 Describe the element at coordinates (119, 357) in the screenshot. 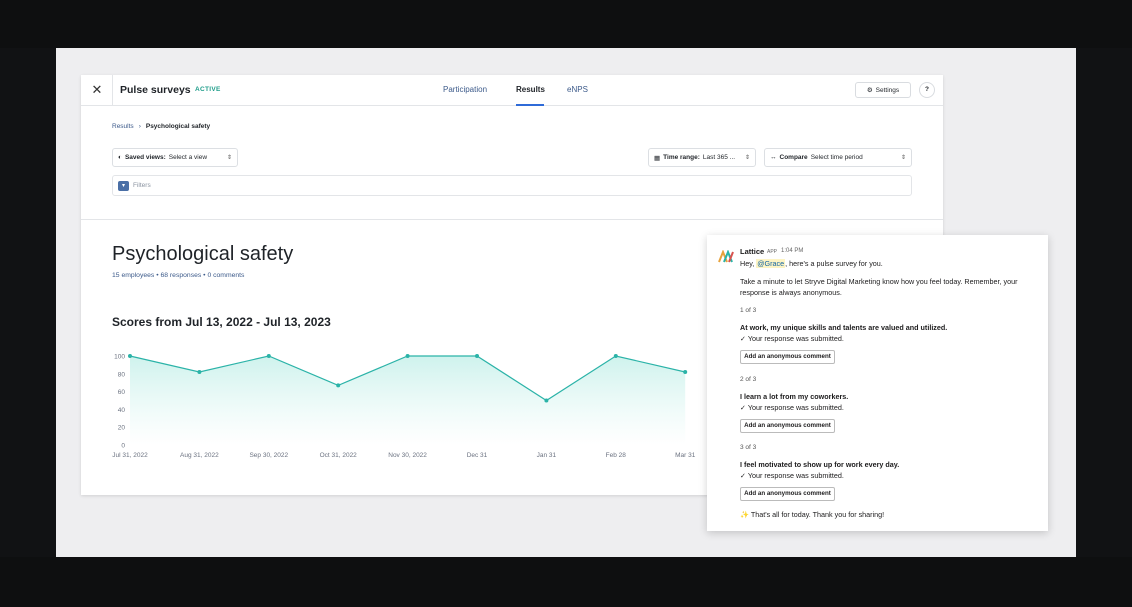

I see `y-tick-label: 100` at that location.